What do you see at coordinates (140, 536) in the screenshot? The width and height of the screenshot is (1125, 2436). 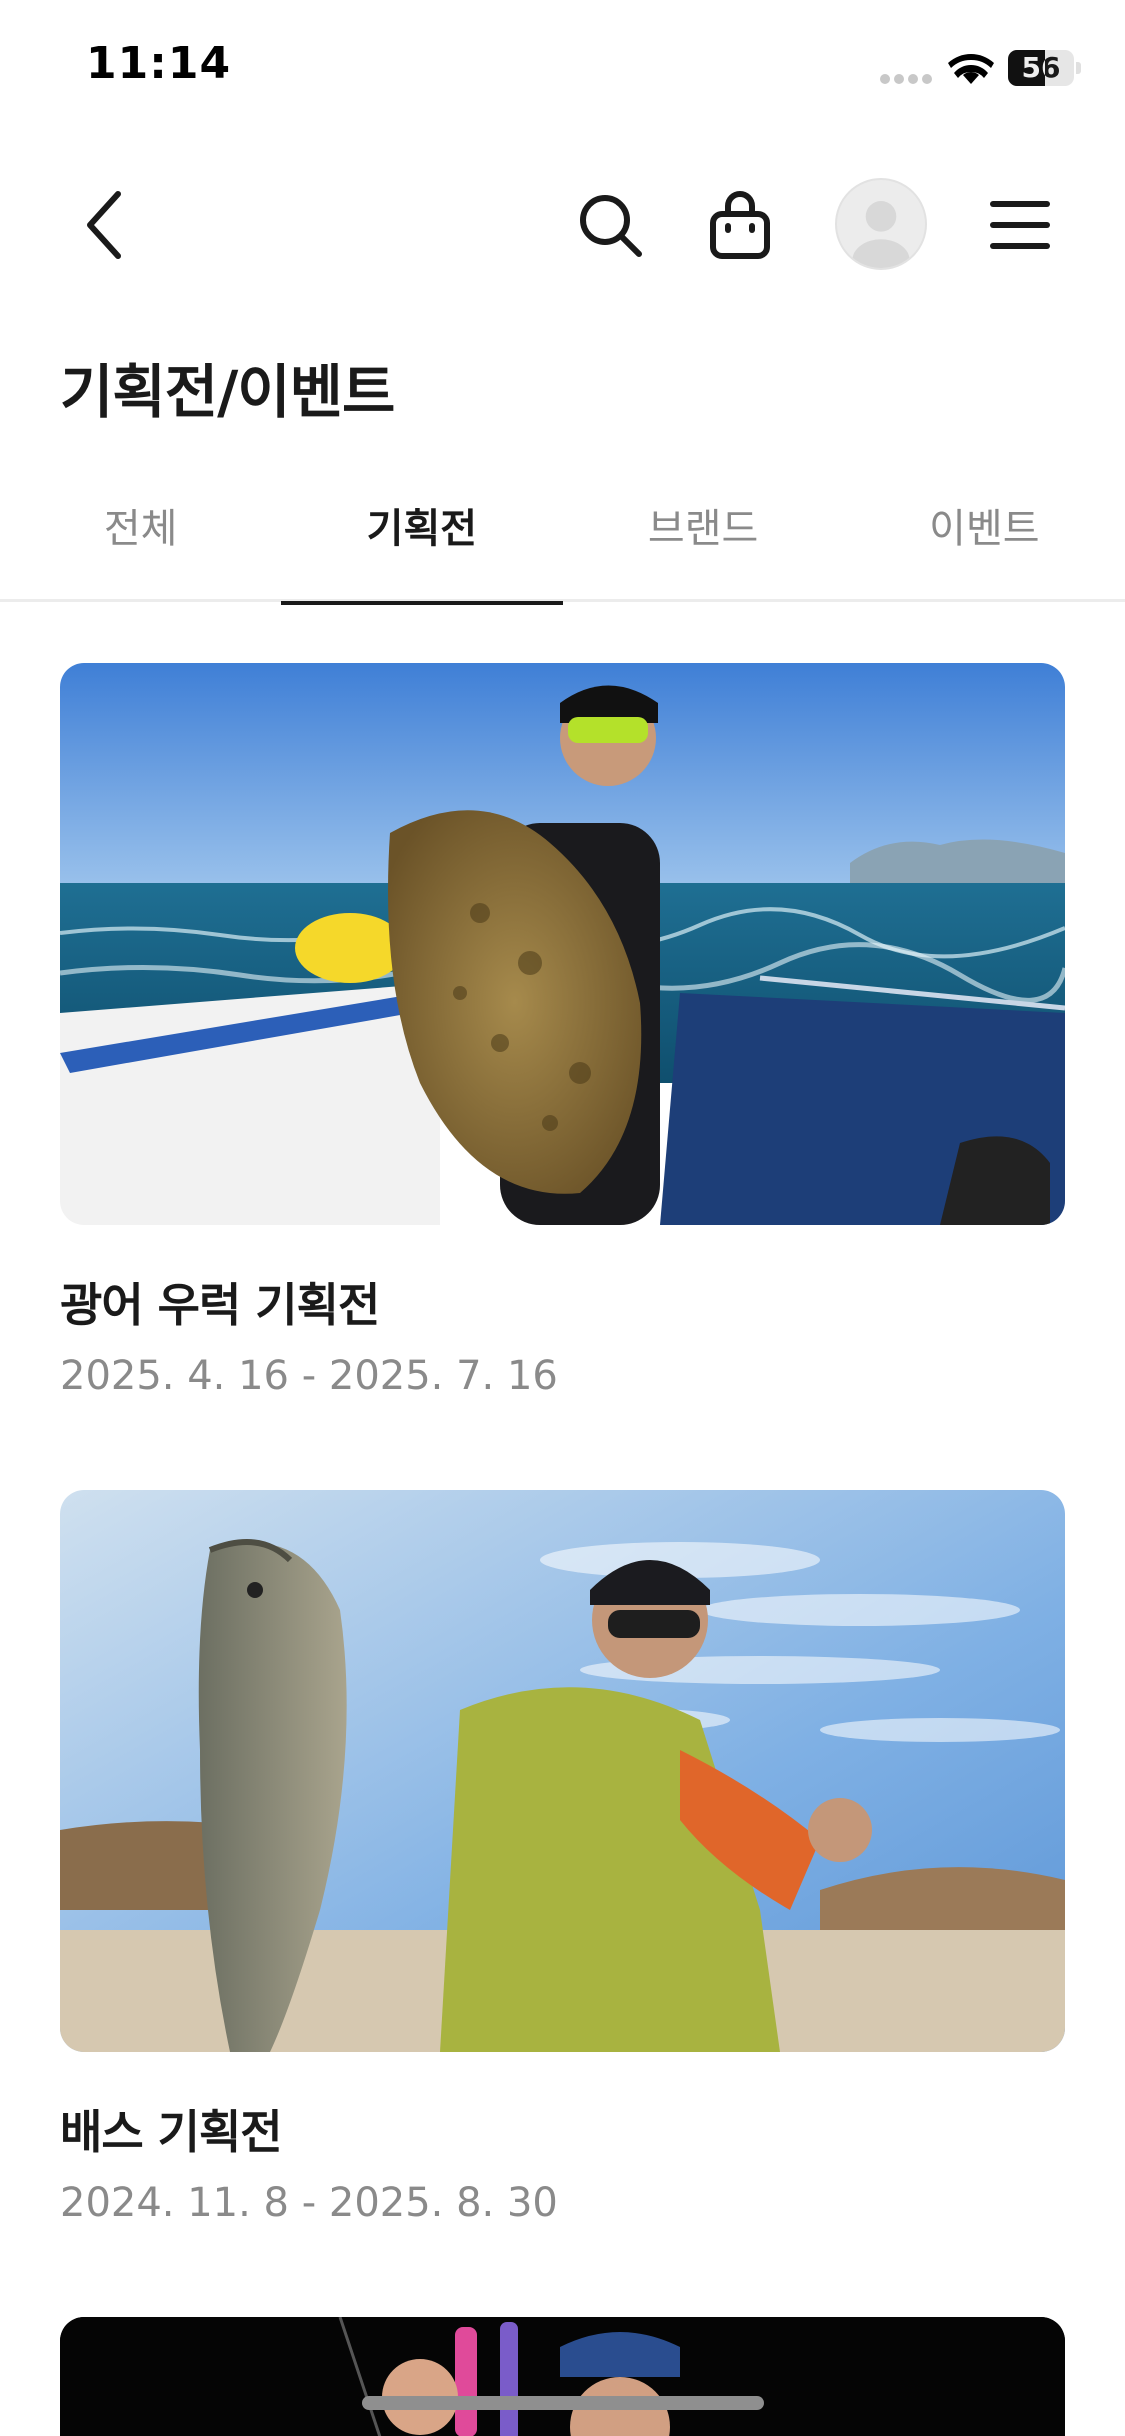 I see `tab-all: 전체` at bounding box center [140, 536].